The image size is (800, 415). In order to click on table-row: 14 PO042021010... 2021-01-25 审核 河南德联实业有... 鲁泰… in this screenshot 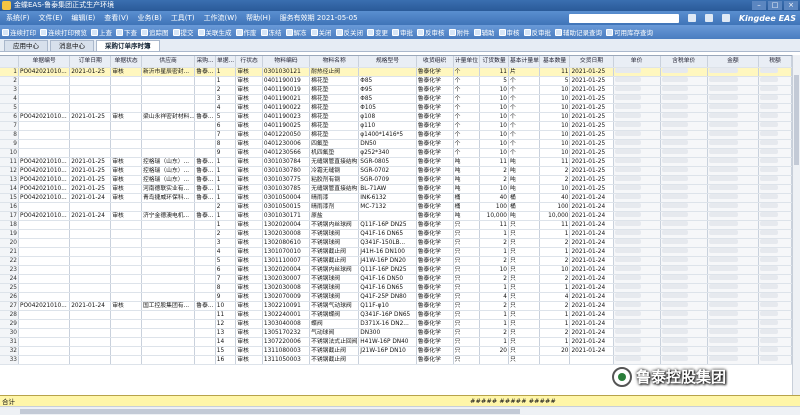, I will do `click(396, 189)`.